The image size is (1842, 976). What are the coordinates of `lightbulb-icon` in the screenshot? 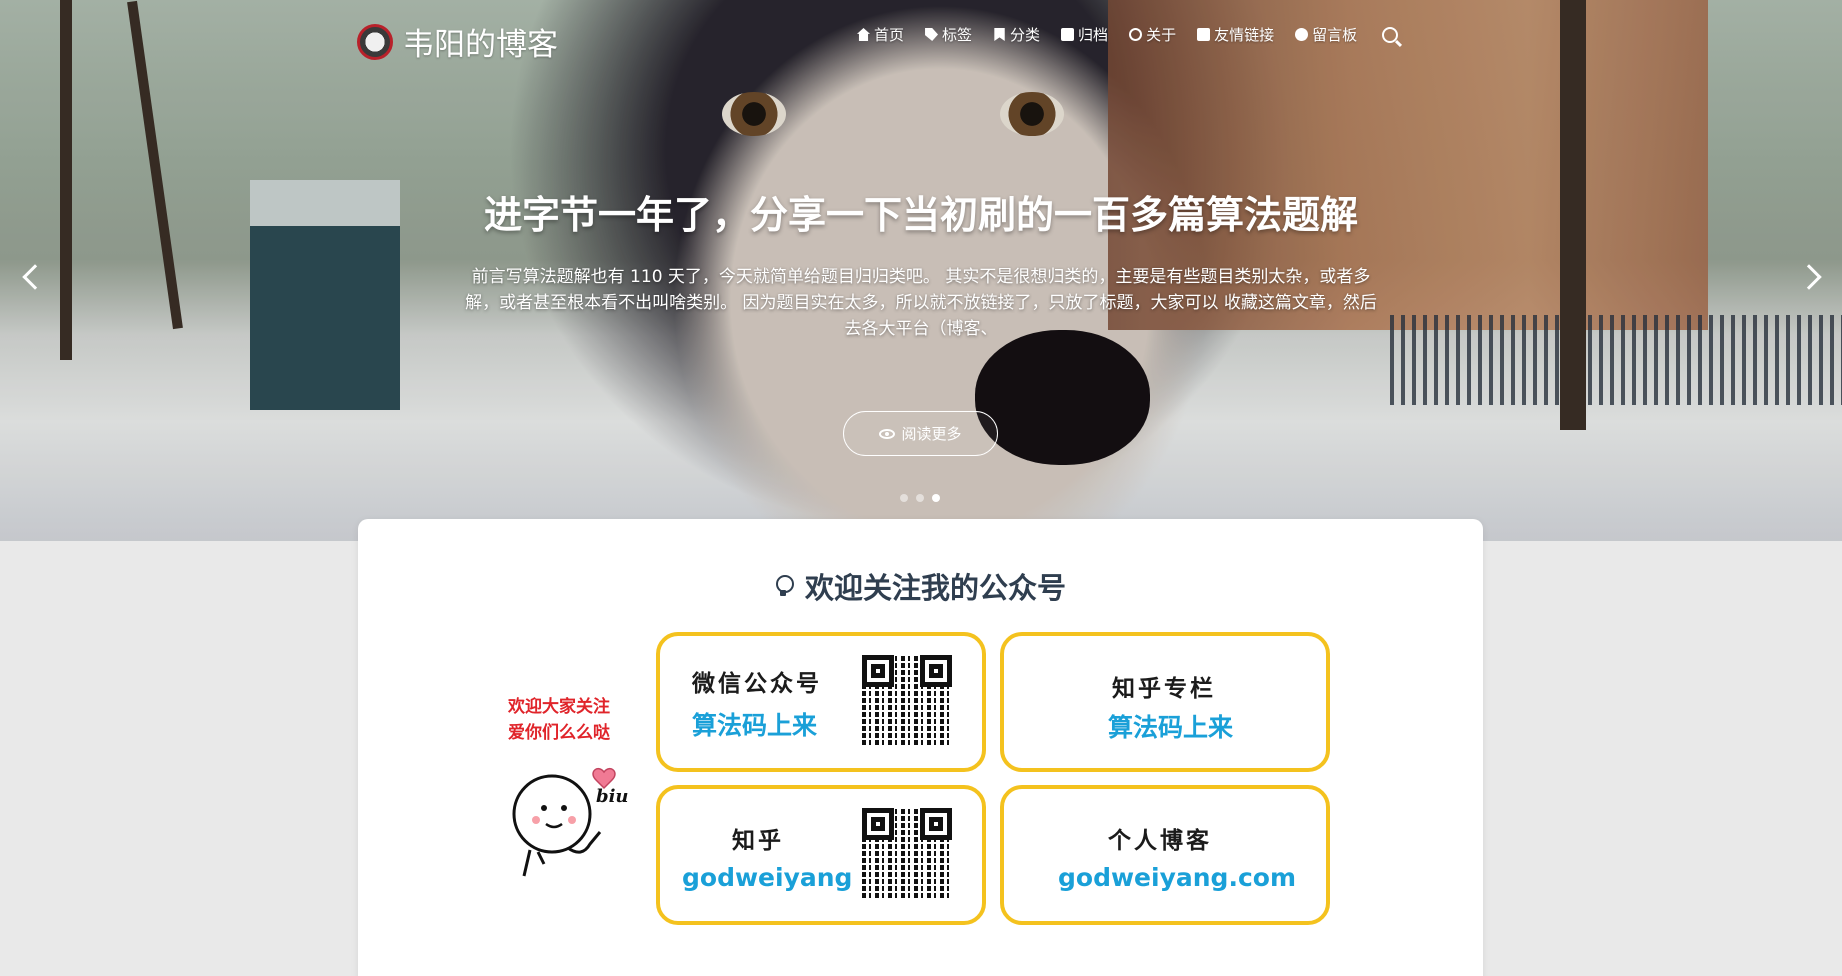 It's located at (784, 586).